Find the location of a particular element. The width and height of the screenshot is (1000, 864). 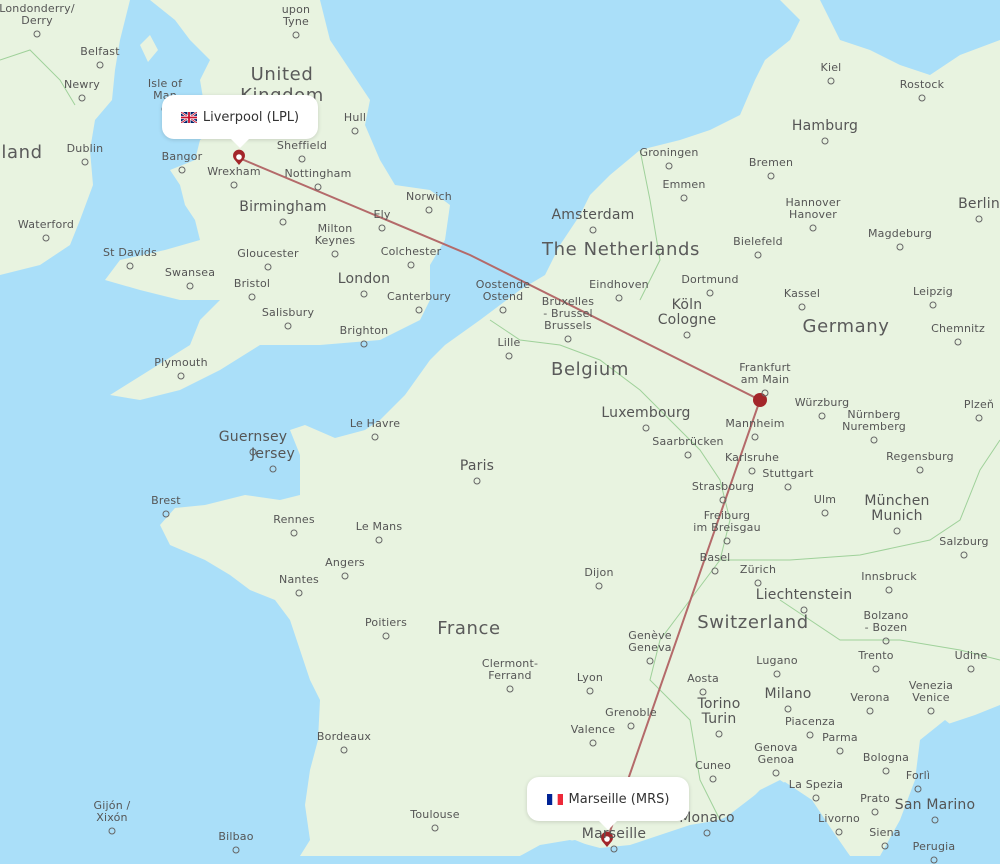

city-label: Grenoble is located at coordinates (631, 712).